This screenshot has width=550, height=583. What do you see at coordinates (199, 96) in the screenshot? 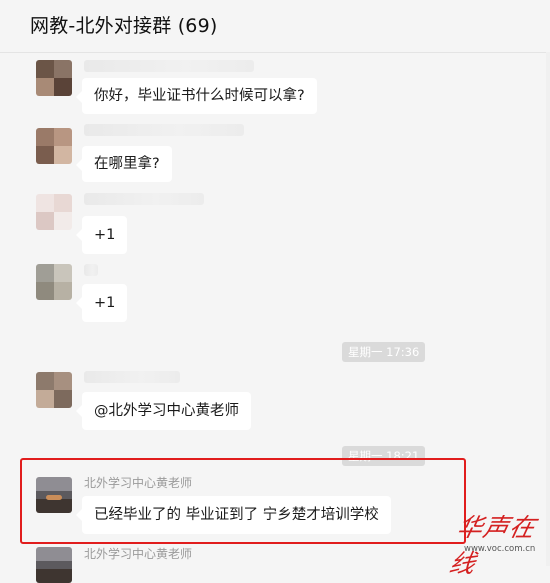
I see `message-text: 你好，毕业证书什么时候可以拿?` at bounding box center [199, 96].